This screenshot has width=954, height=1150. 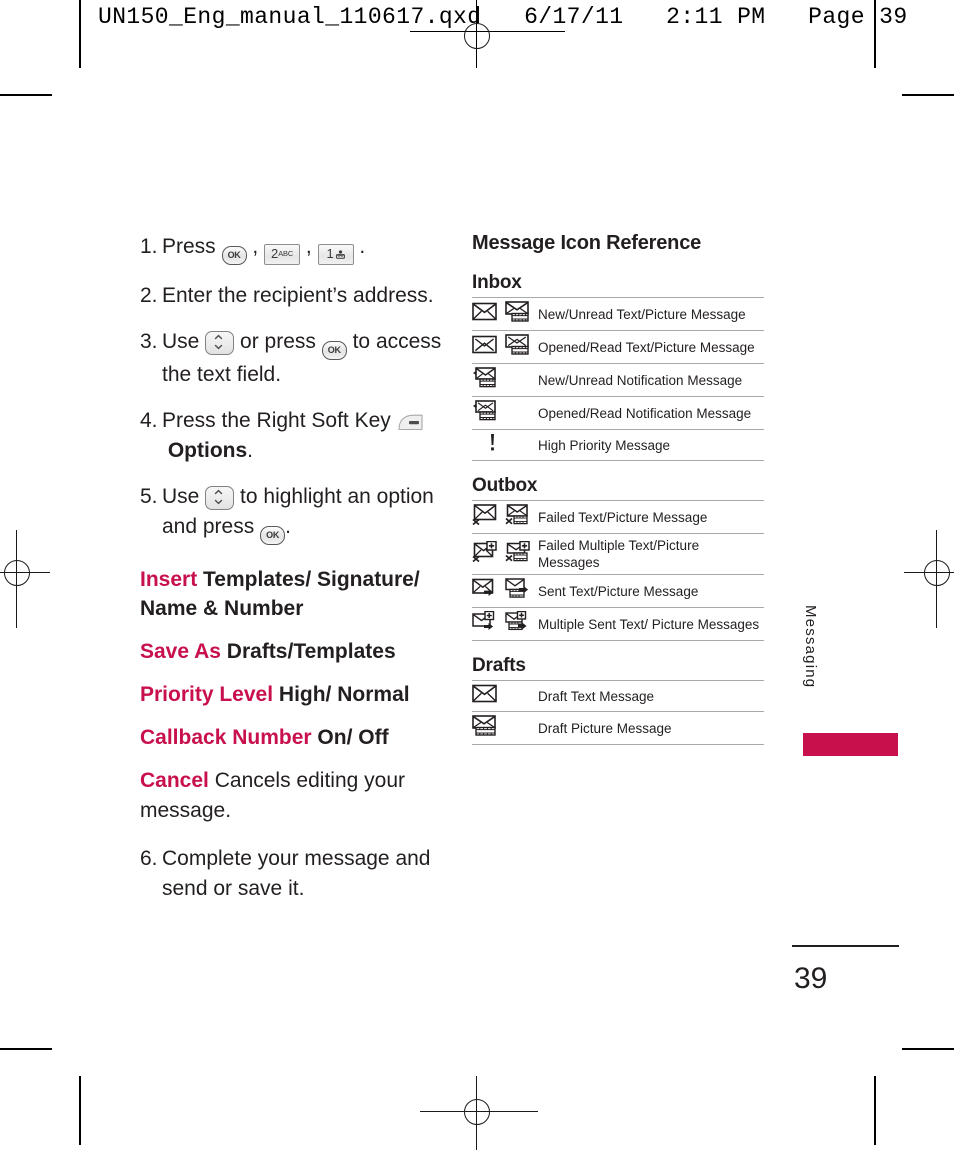 I want to click on envelope-failed-icon, so click(x=484, y=517).